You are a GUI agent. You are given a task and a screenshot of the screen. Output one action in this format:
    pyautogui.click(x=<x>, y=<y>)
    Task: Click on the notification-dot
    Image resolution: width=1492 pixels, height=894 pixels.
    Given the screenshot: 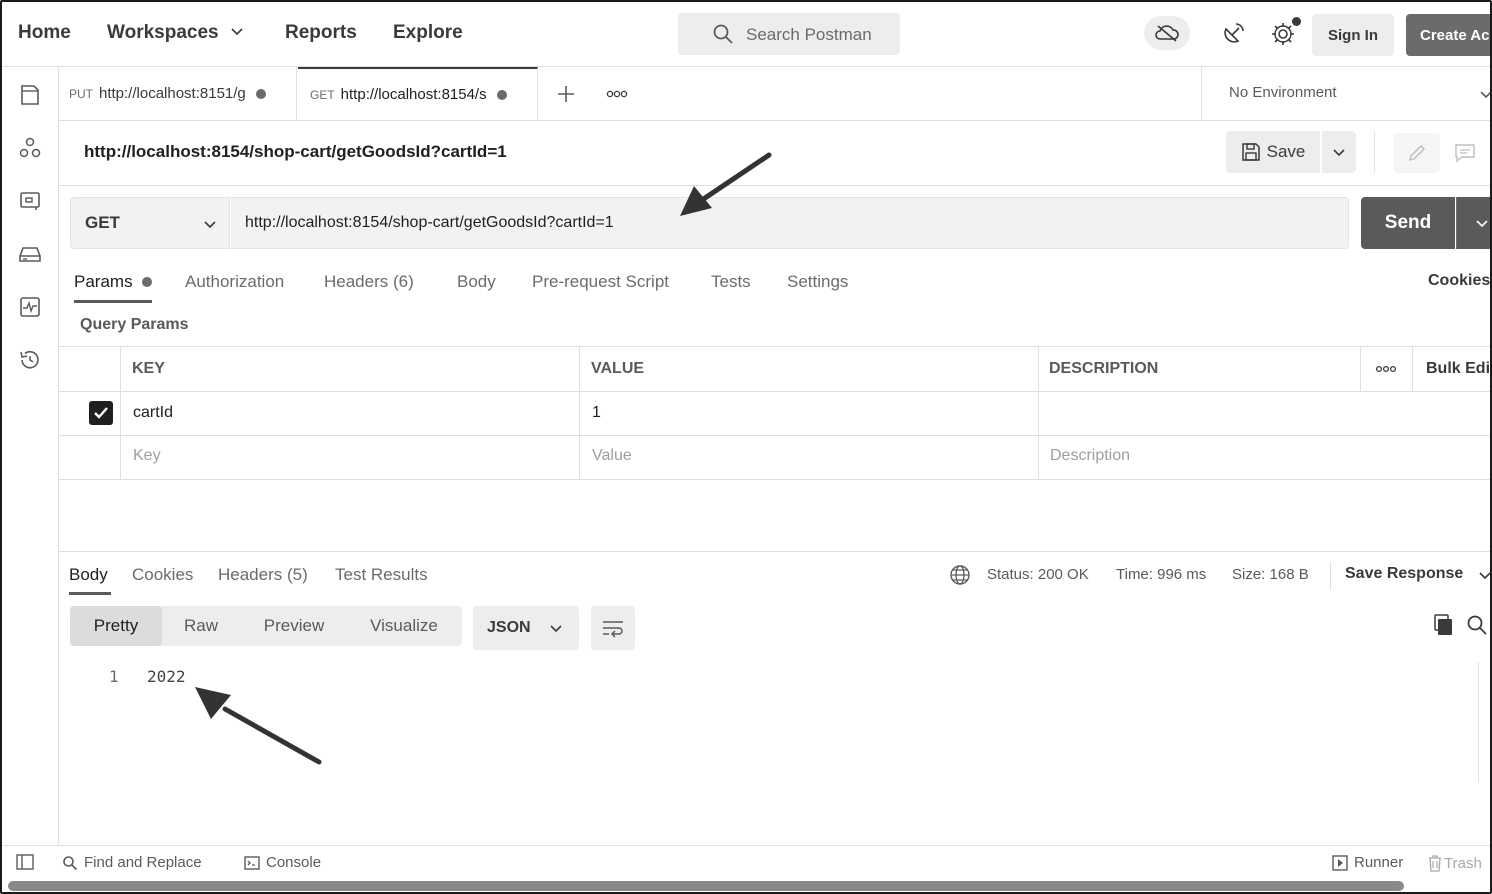 What is the action you would take?
    pyautogui.click(x=1296, y=21)
    